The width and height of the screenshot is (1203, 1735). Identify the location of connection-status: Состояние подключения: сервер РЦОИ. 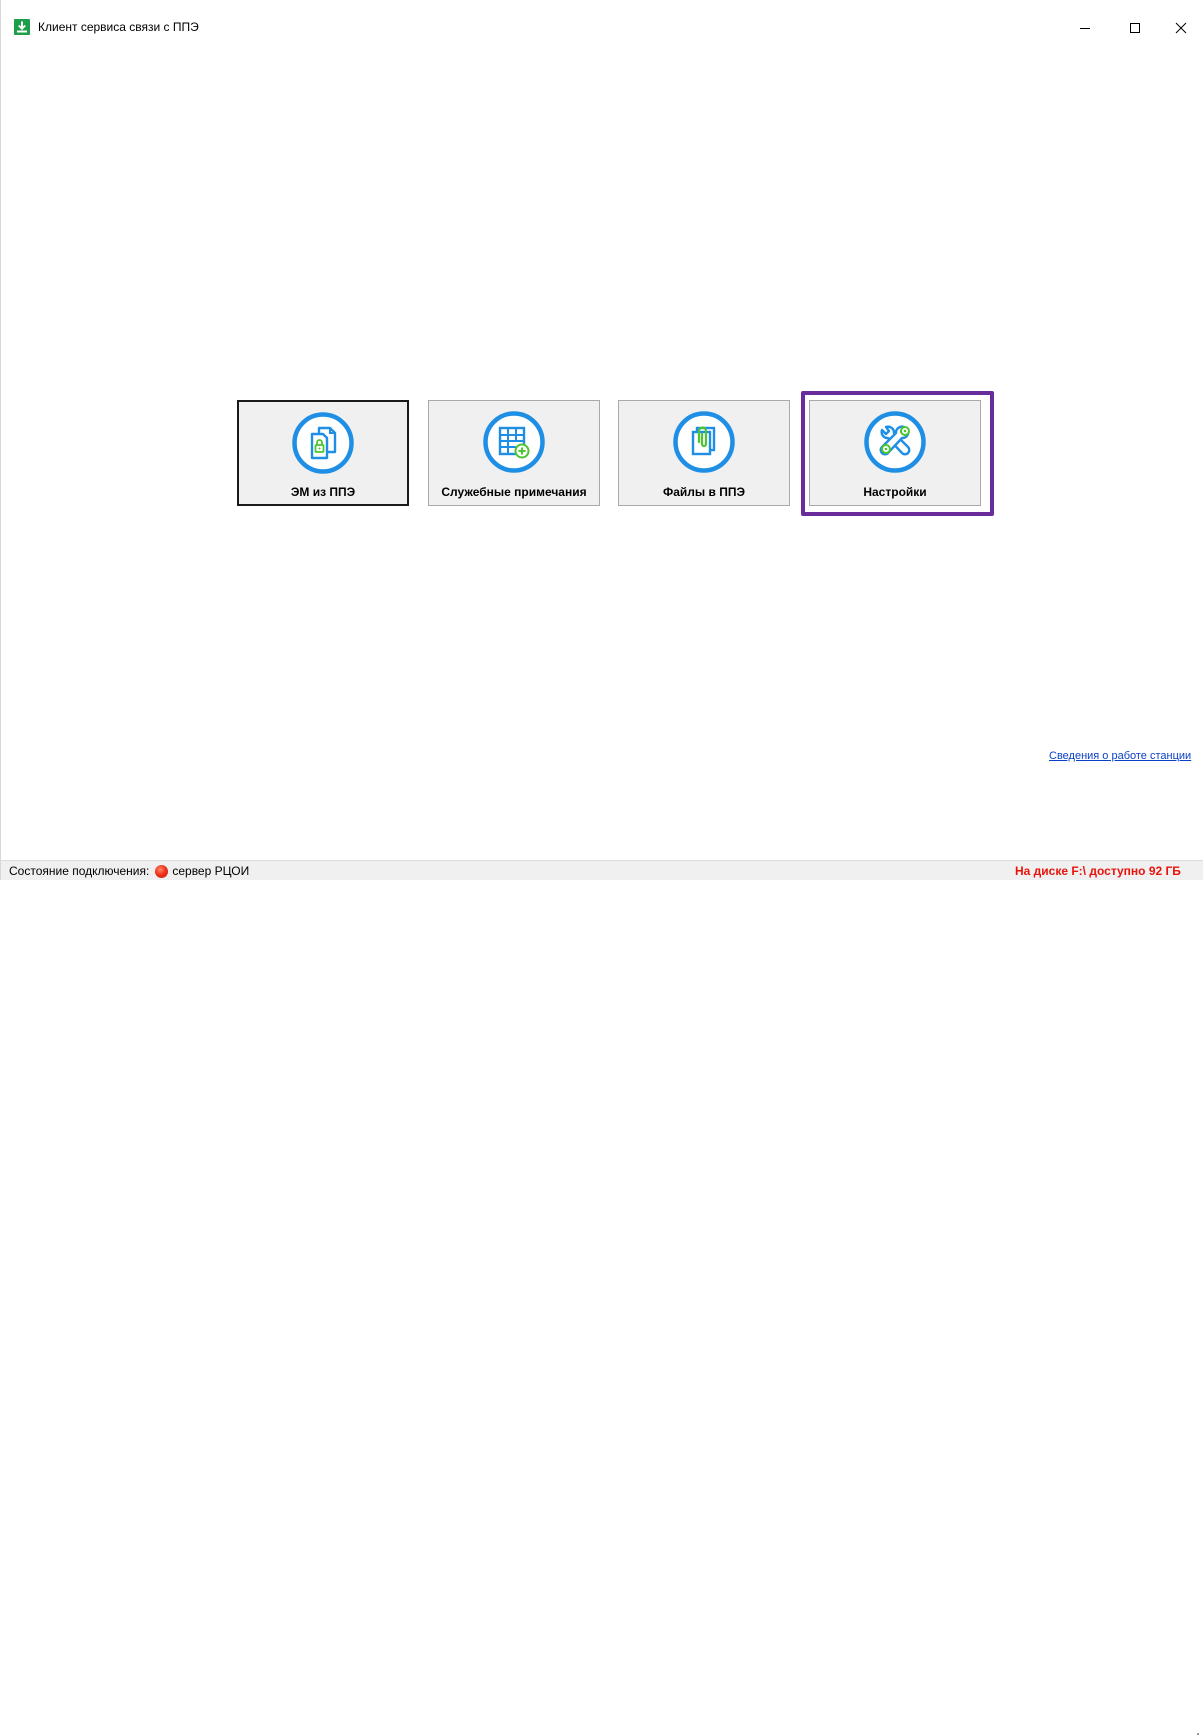
(129, 871).